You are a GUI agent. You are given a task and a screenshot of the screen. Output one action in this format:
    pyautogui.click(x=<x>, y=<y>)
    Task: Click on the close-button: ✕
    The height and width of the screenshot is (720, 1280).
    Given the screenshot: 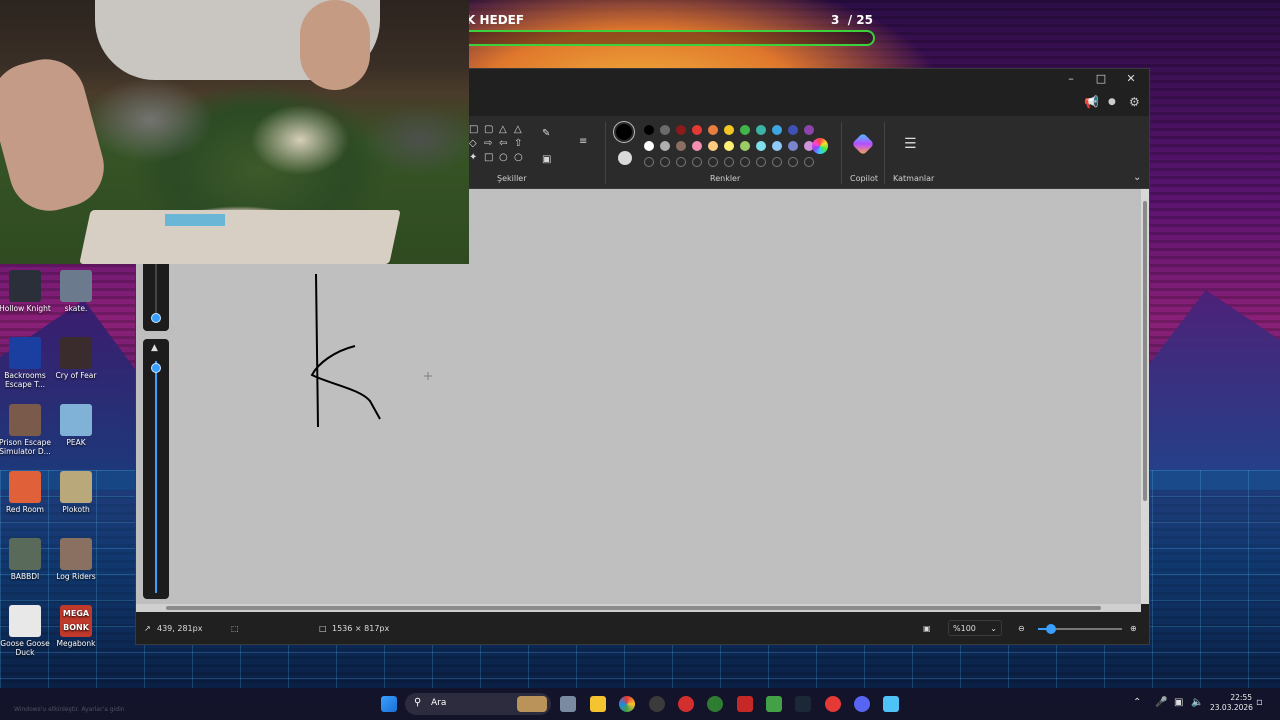 What is the action you would take?
    pyautogui.click(x=1131, y=79)
    